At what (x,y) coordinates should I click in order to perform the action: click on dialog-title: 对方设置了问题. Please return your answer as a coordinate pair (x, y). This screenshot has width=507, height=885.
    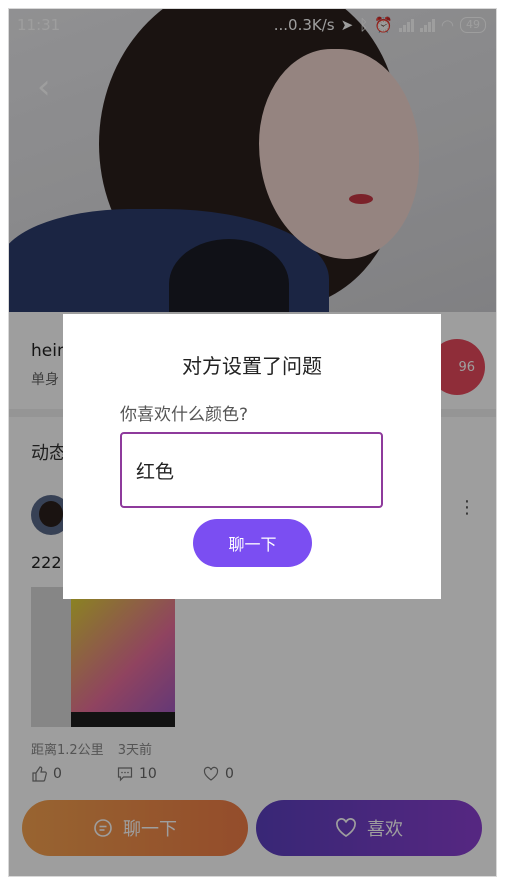
    Looking at the image, I should click on (252, 366).